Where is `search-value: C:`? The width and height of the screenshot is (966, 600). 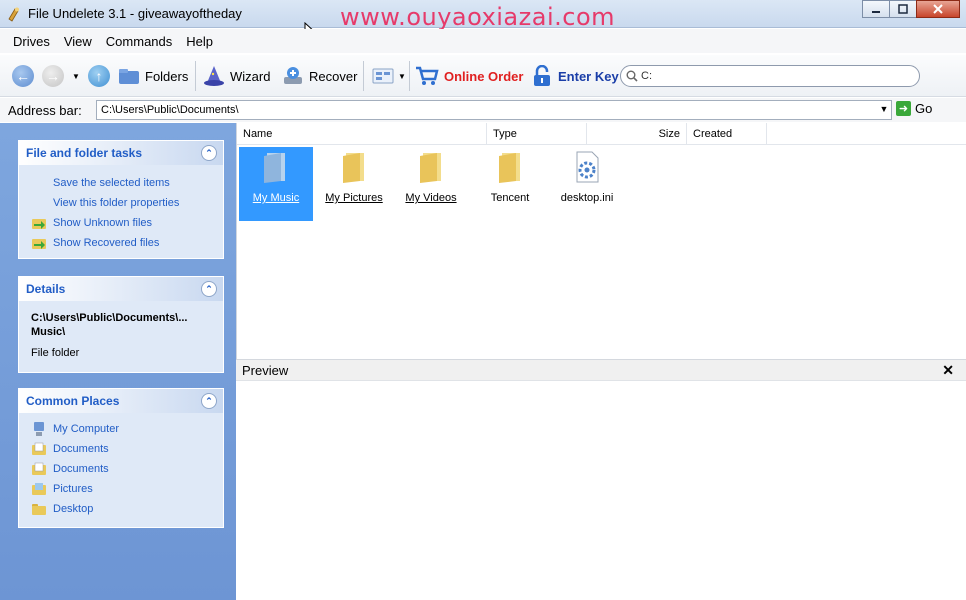
search-value: C: is located at coordinates (646, 76).